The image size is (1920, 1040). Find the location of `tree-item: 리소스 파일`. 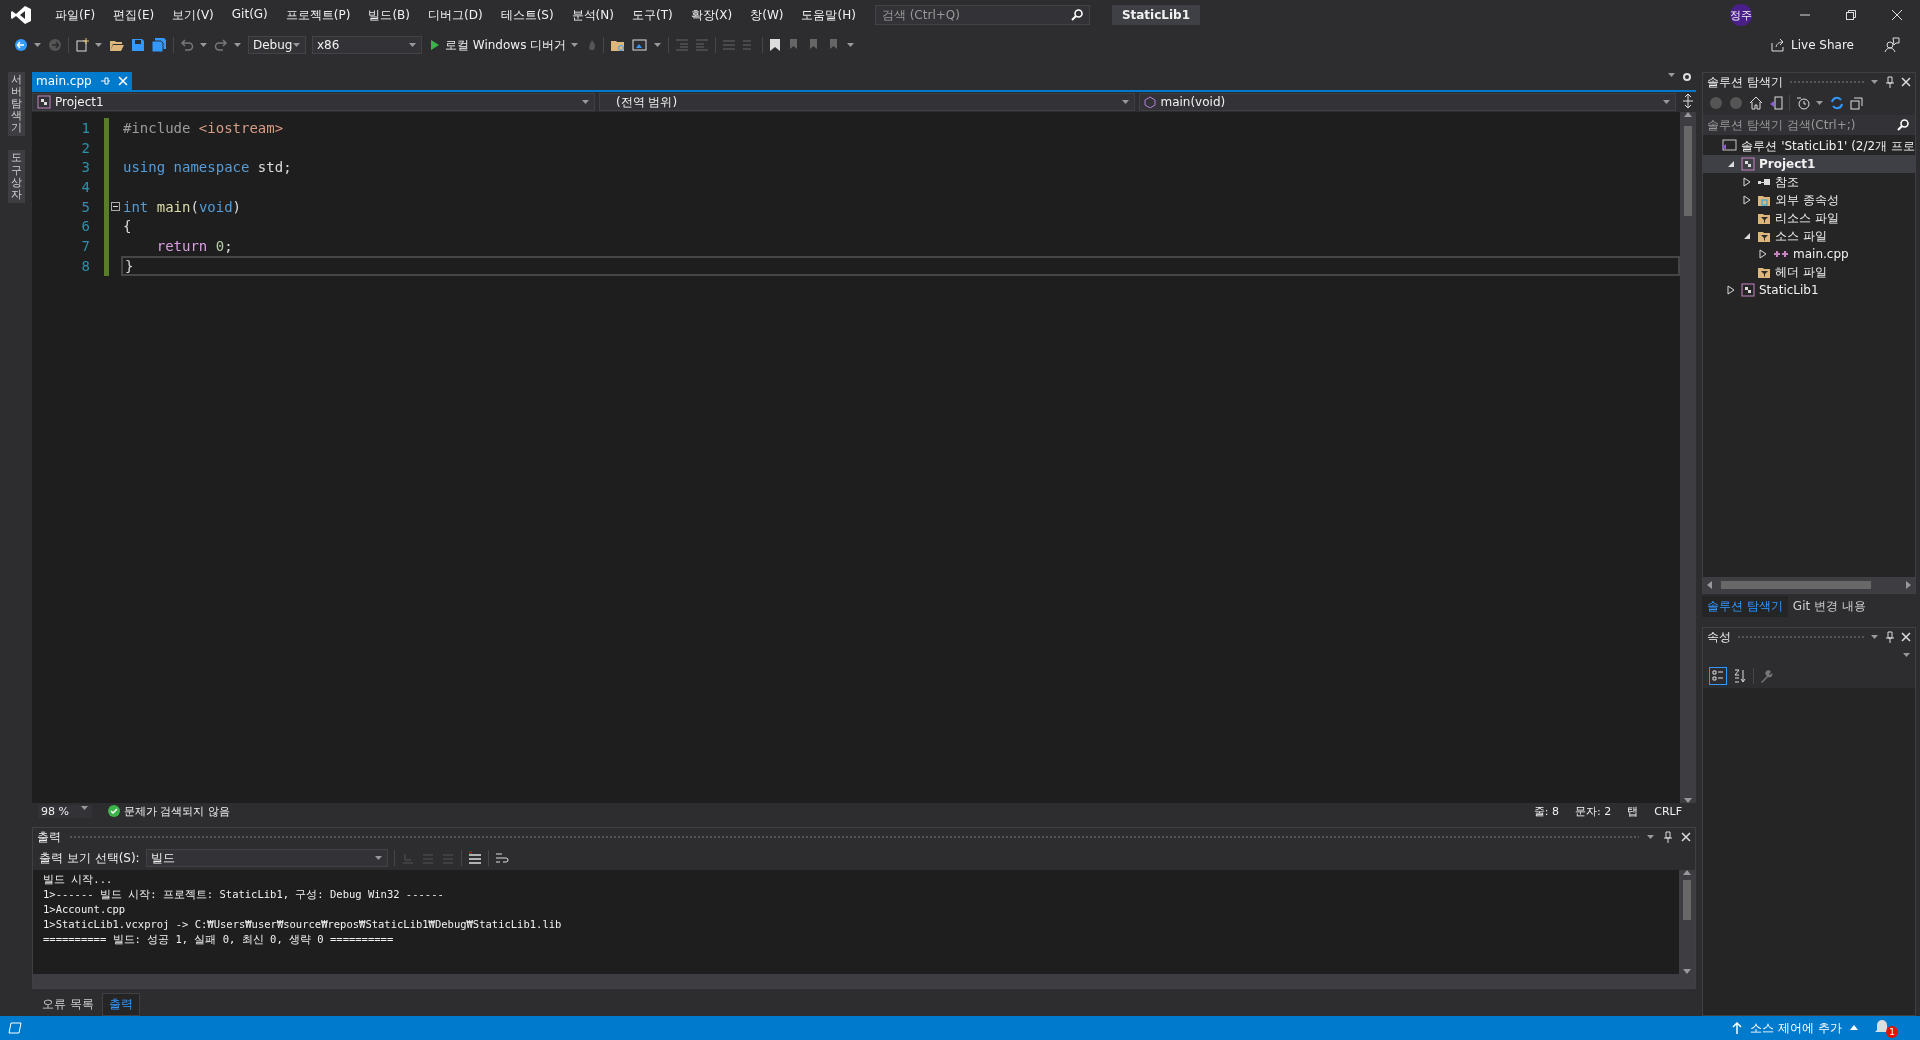

tree-item: 리소스 파일 is located at coordinates (1809, 218).